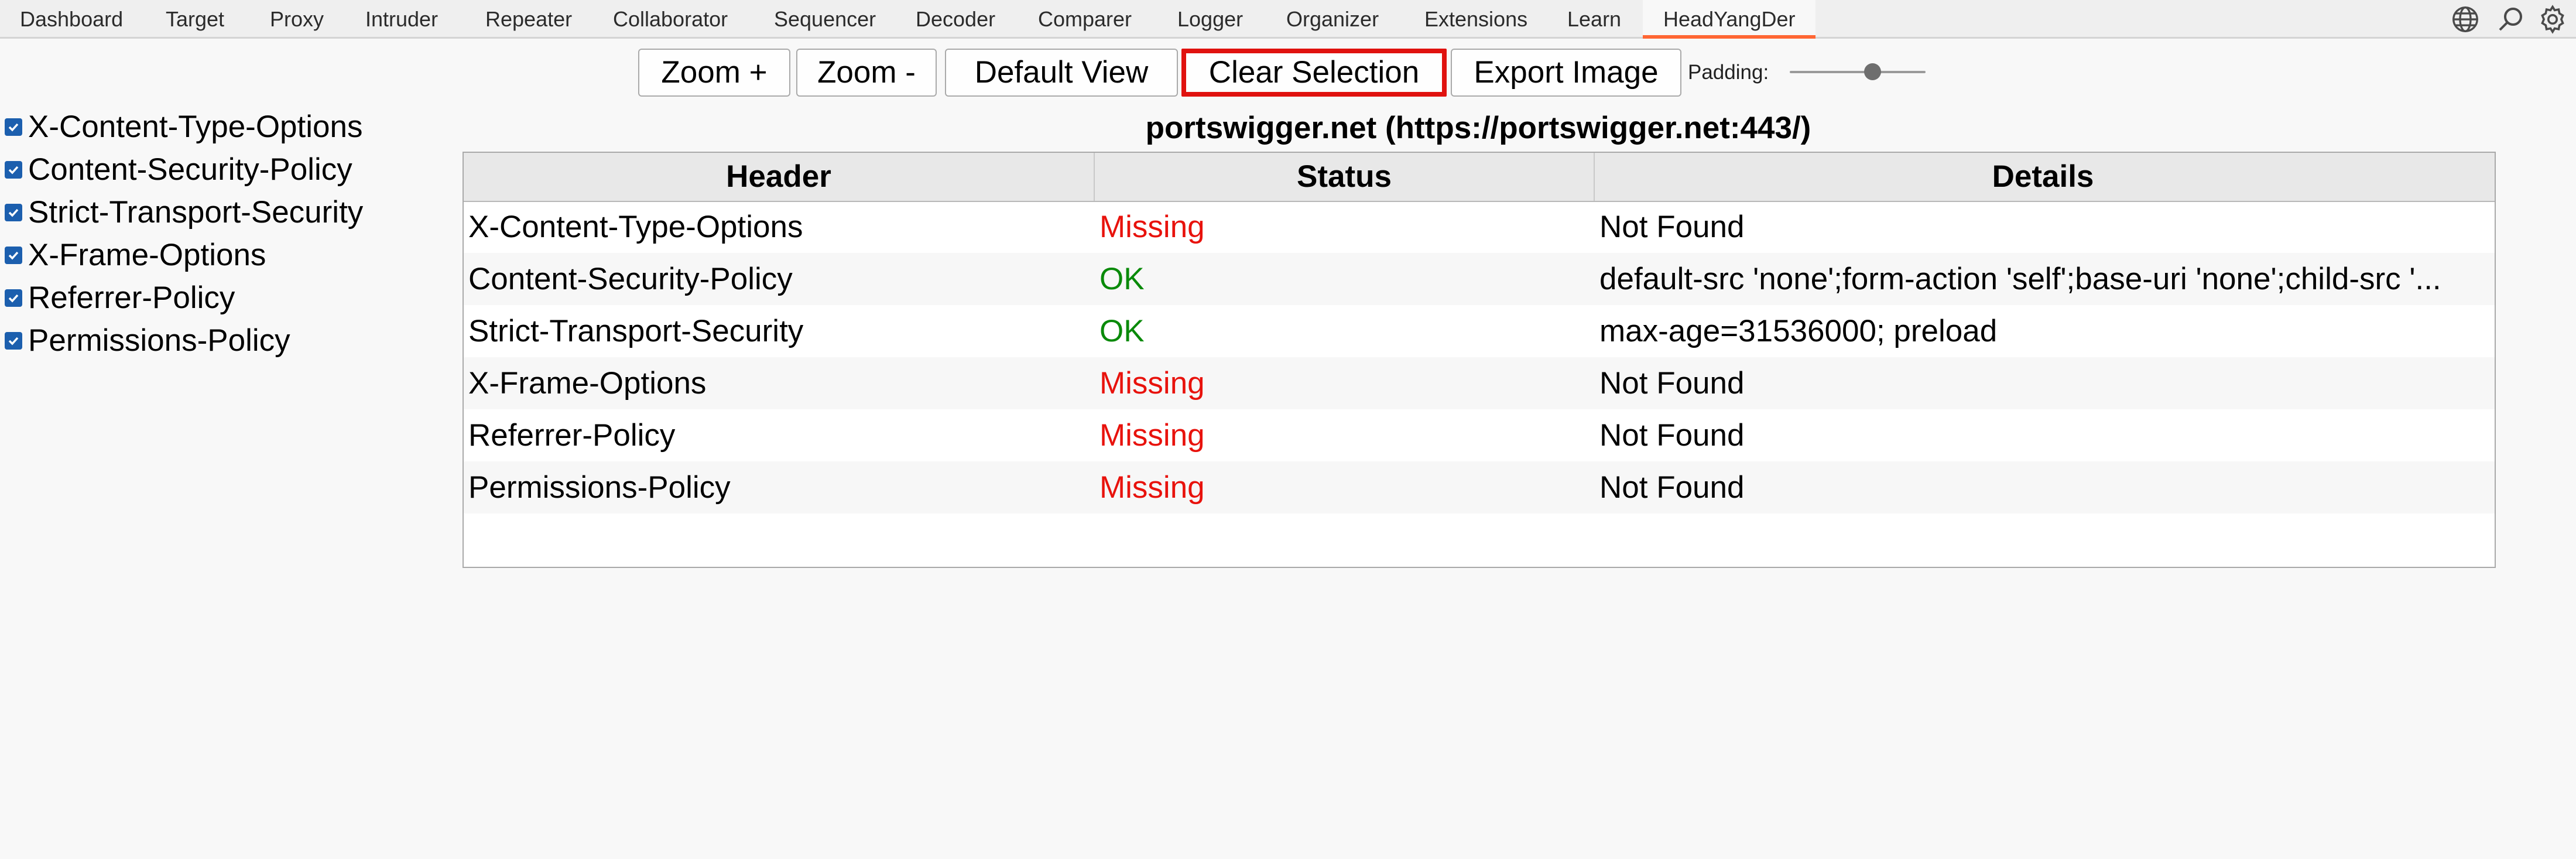 This screenshot has height=859, width=2576. I want to click on export-image-button: Export Image, so click(1566, 73).